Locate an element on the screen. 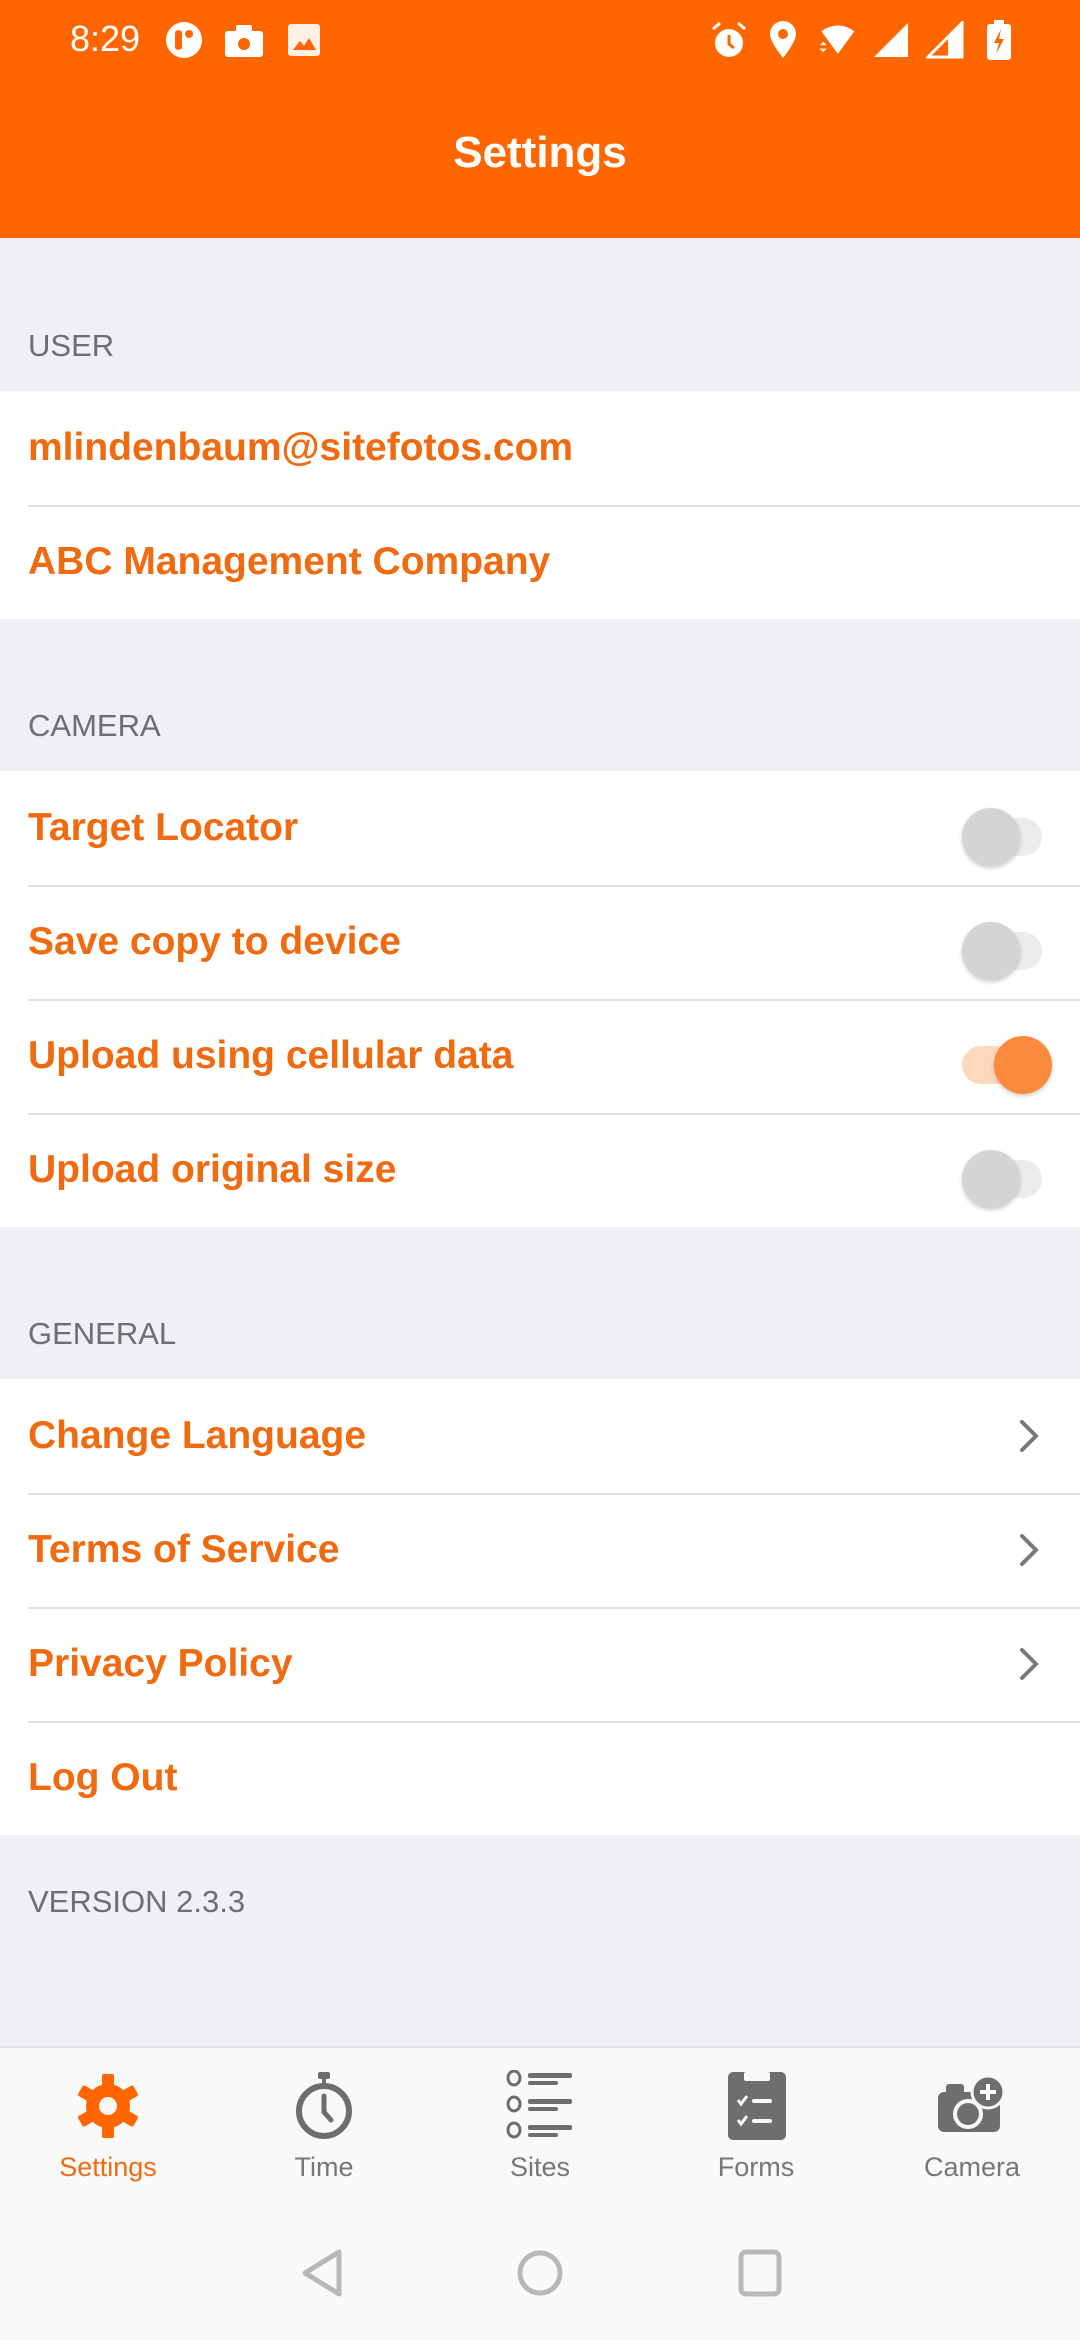  section-header-camera: CAMERA is located at coordinates (94, 725).